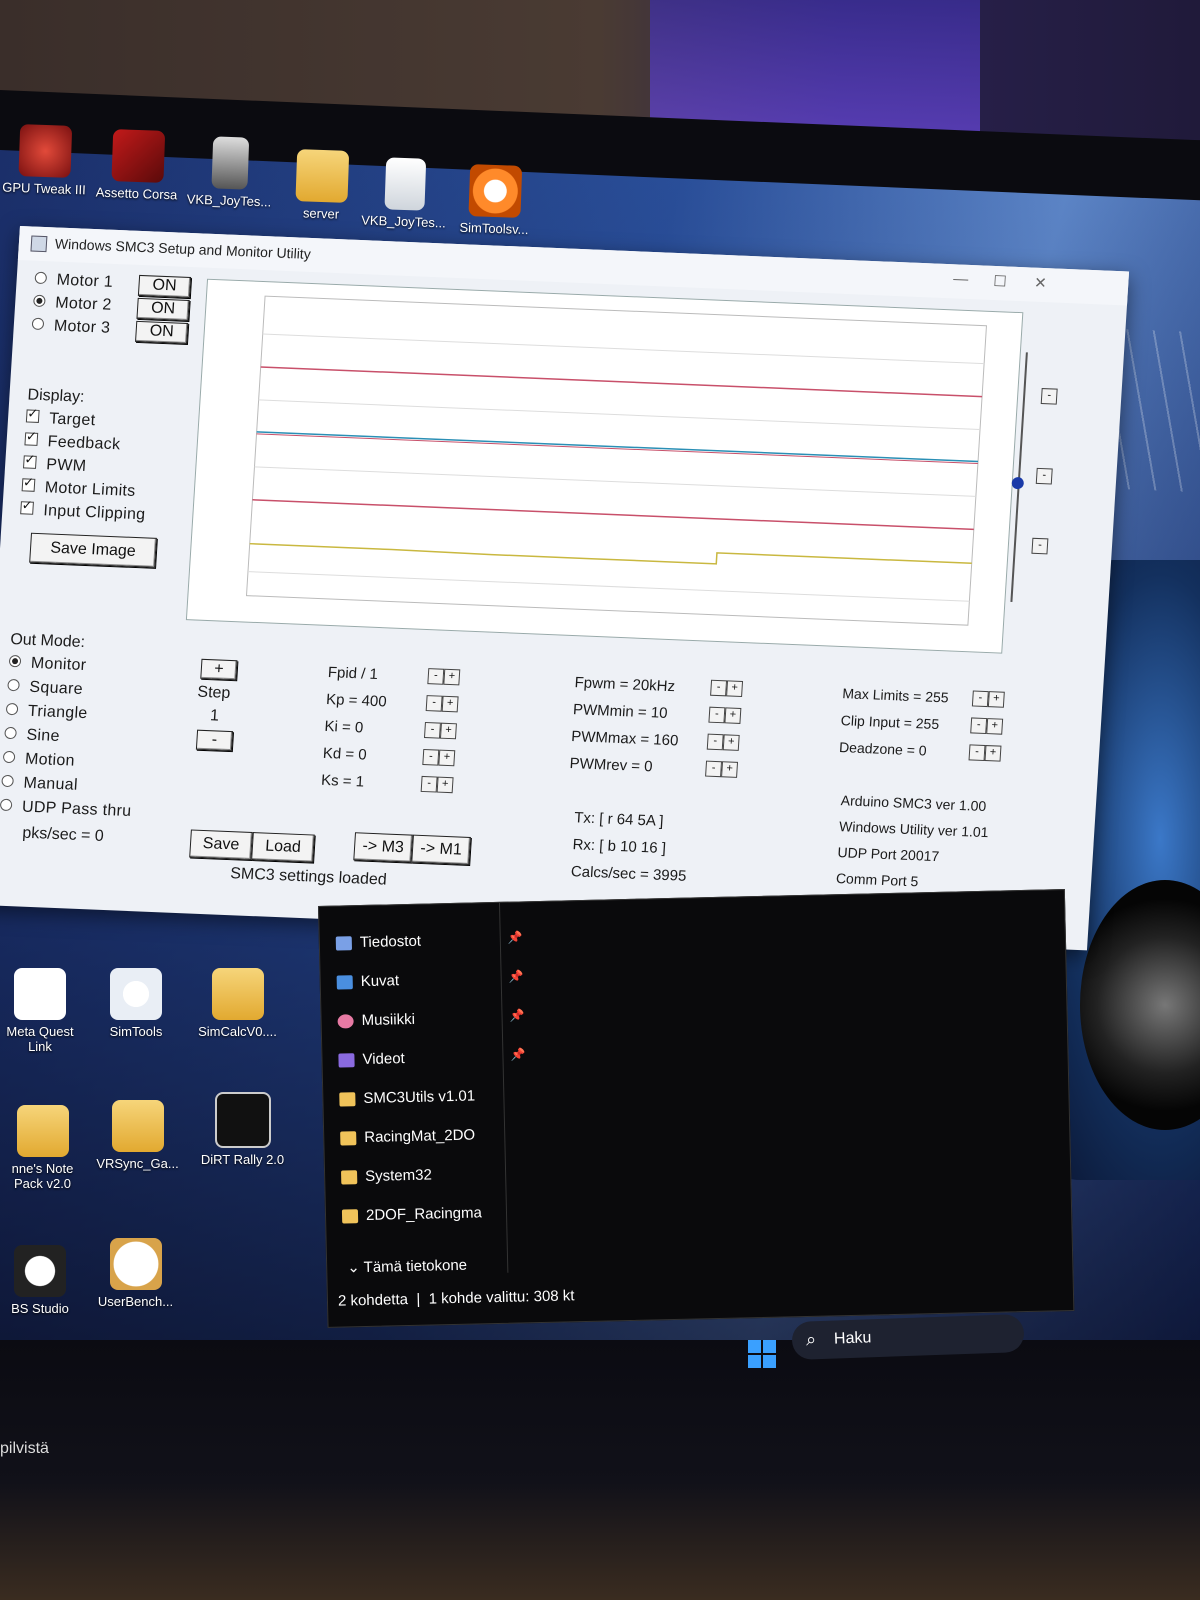 Image resolution: width=1200 pixels, height=1600 pixels. Describe the element at coordinates (619, 415) in the screenshot. I see `gridline-mid` at that location.